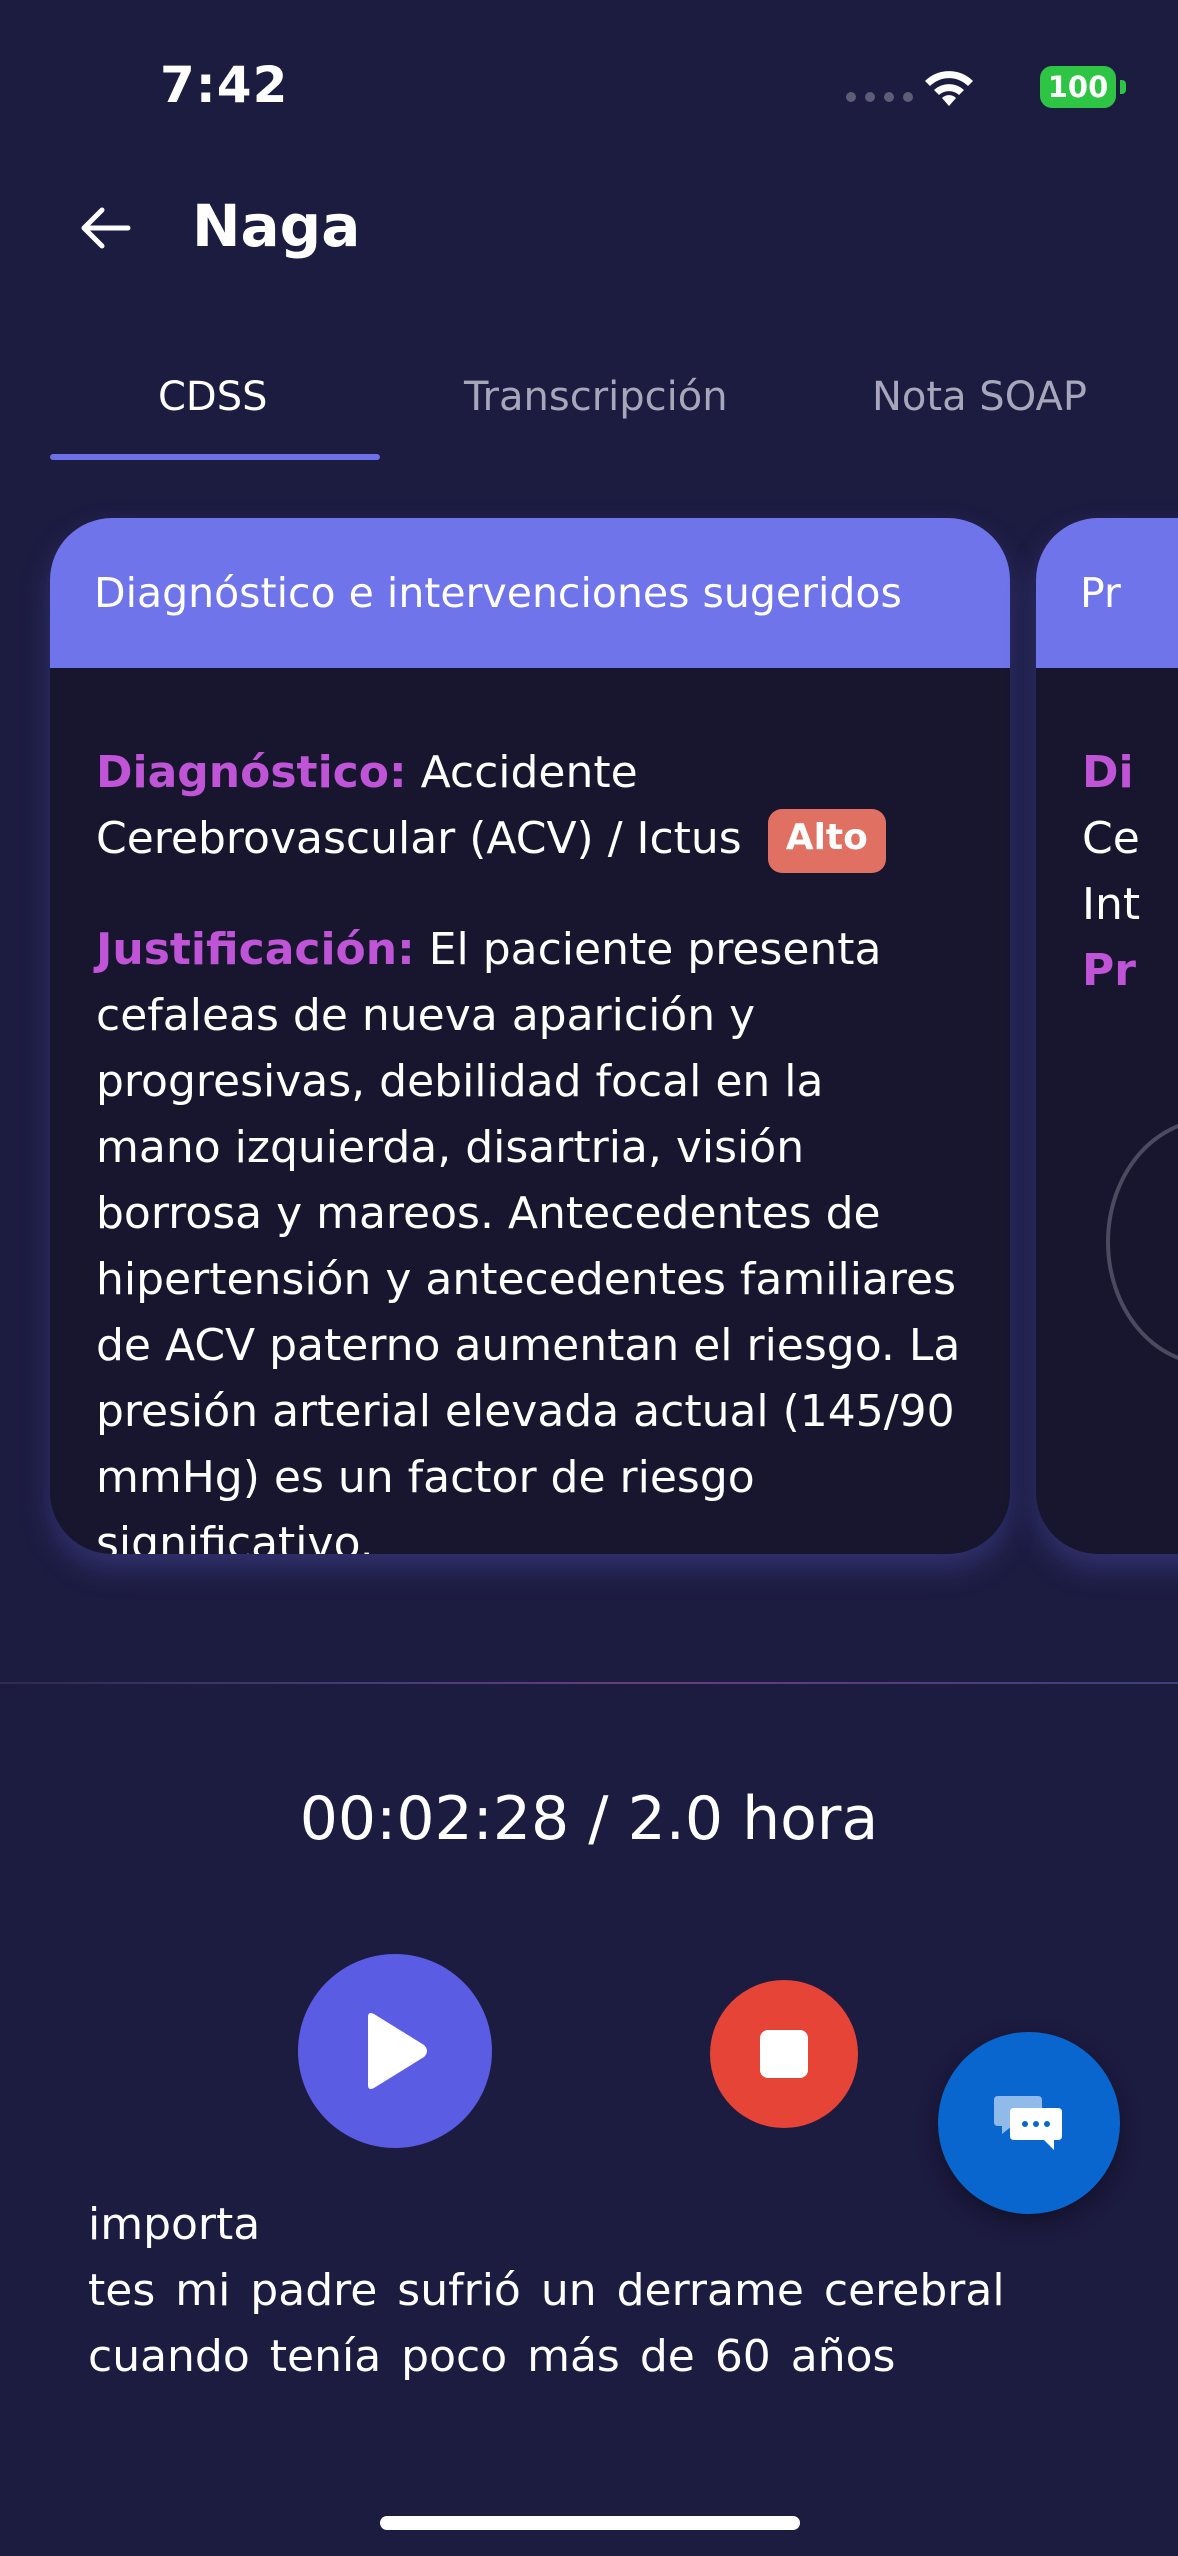  Describe the element at coordinates (251, 772) in the screenshot. I see `diagnosis-label: Diagnóstico:` at that location.